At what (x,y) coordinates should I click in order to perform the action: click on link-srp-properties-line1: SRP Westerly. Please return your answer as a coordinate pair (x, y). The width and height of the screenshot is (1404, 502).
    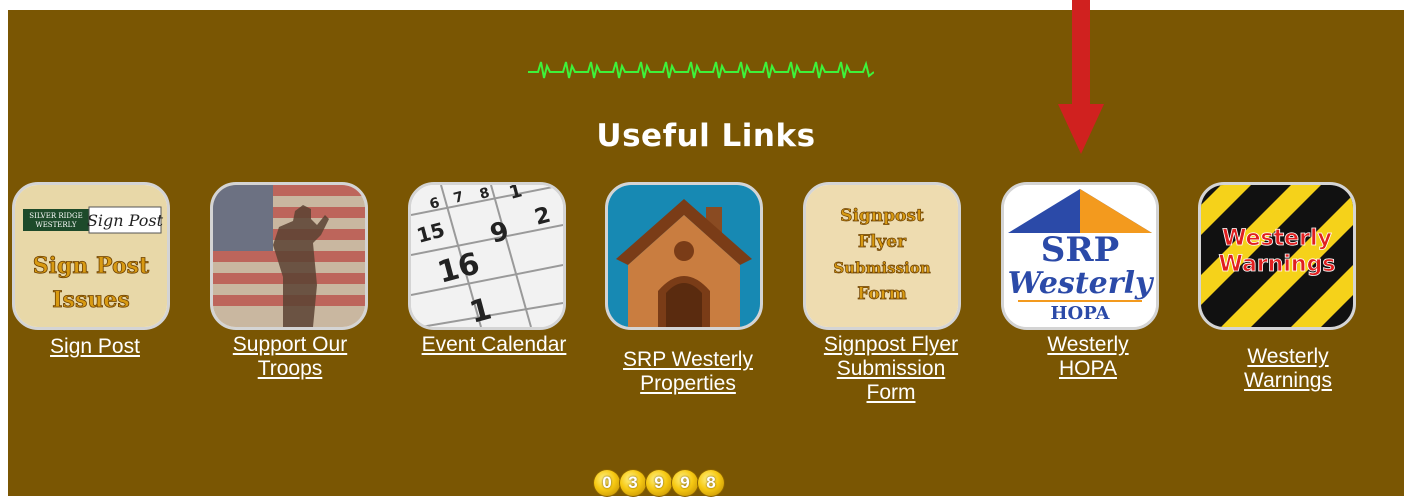
    Looking at the image, I should click on (688, 359).